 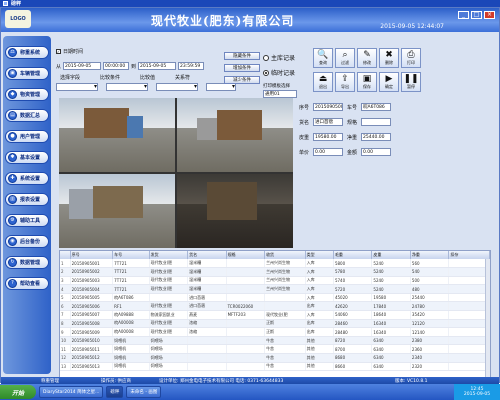 What do you see at coordinates (275, 349) in the screenshot?
I see `table-row: 11 20150905011 饲喂机 饲喂场 牛舍 其他 8700 6340 2360` at bounding box center [275, 349].